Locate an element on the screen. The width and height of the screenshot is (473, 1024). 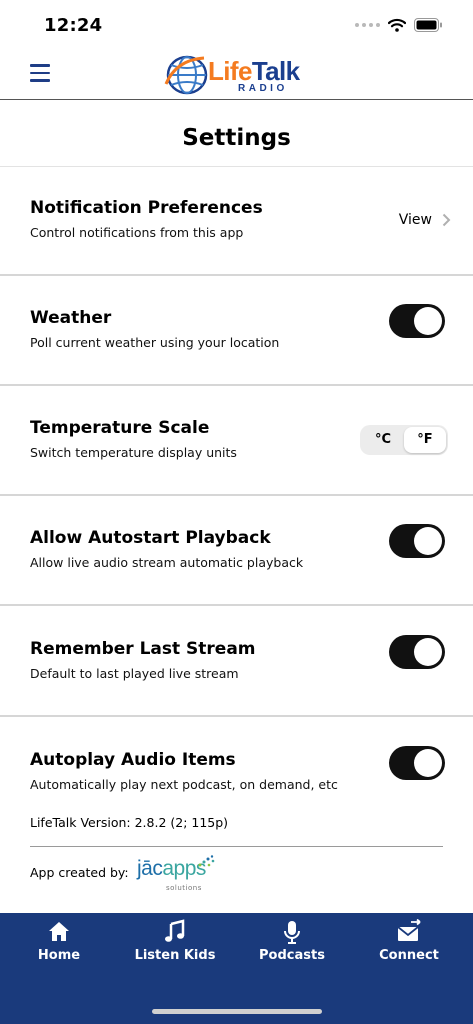
home-icon is located at coordinates (59, 931).